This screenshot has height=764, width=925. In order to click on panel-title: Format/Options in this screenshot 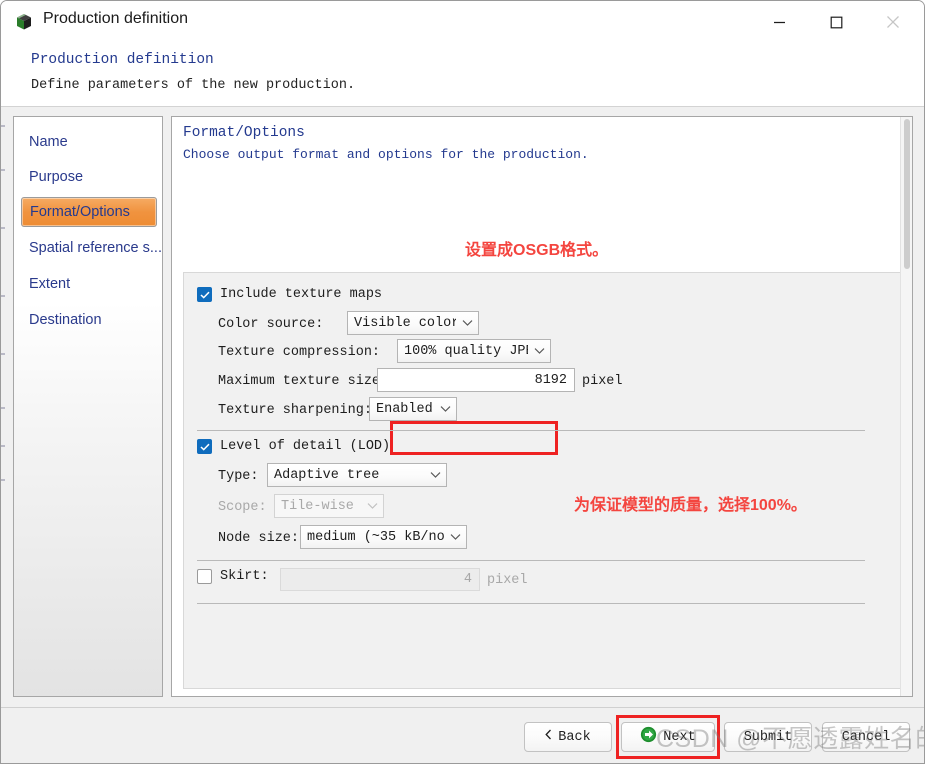, I will do `click(244, 133)`.